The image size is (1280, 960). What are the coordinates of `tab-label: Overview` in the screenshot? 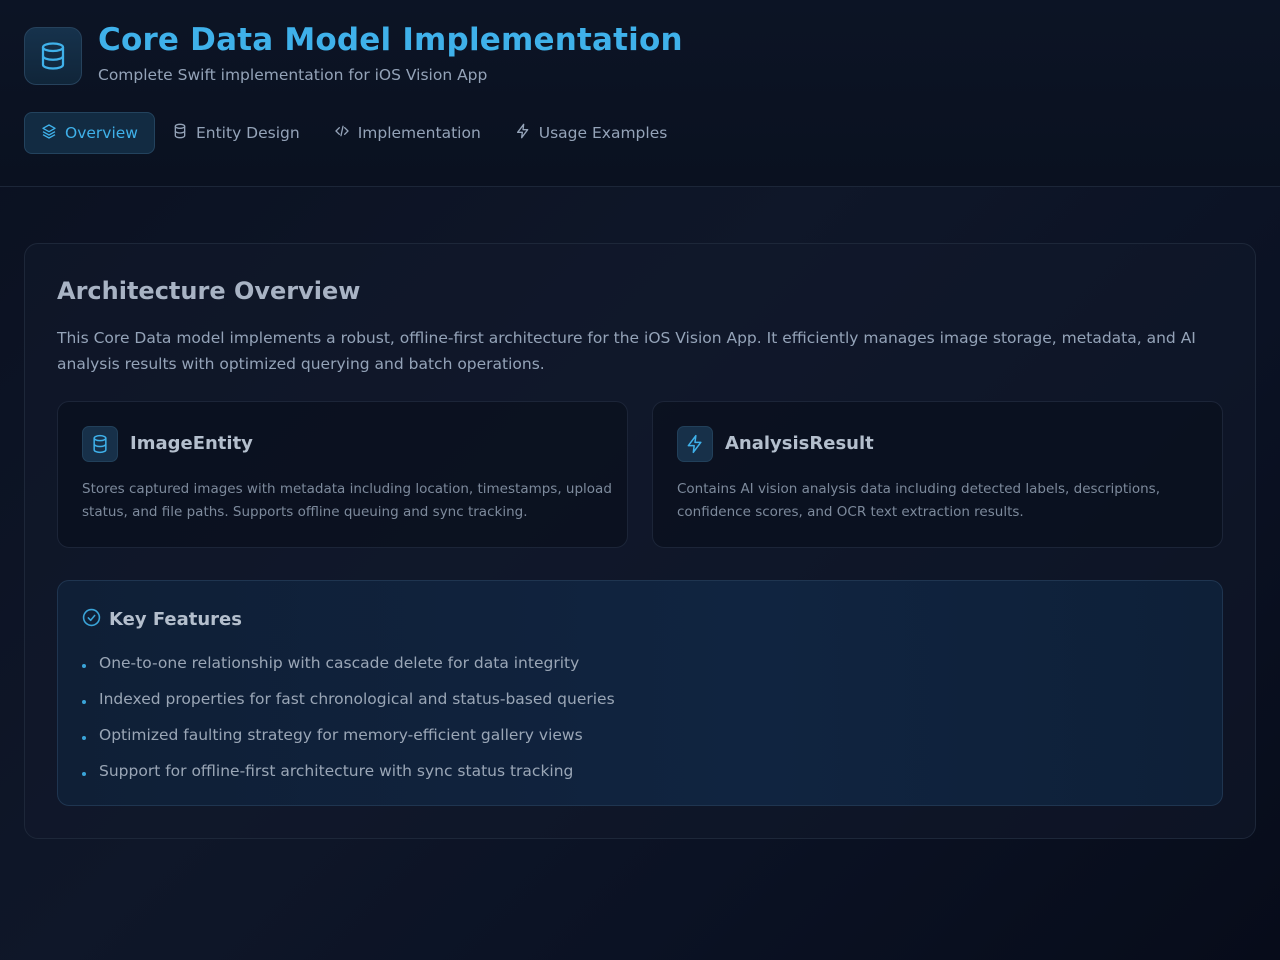 It's located at (101, 133).